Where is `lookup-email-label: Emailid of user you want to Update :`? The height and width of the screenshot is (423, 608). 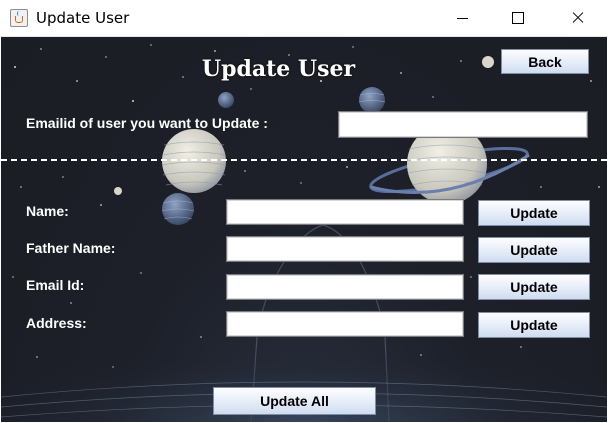
lookup-email-label: Emailid of user you want to Update : is located at coordinates (147, 123).